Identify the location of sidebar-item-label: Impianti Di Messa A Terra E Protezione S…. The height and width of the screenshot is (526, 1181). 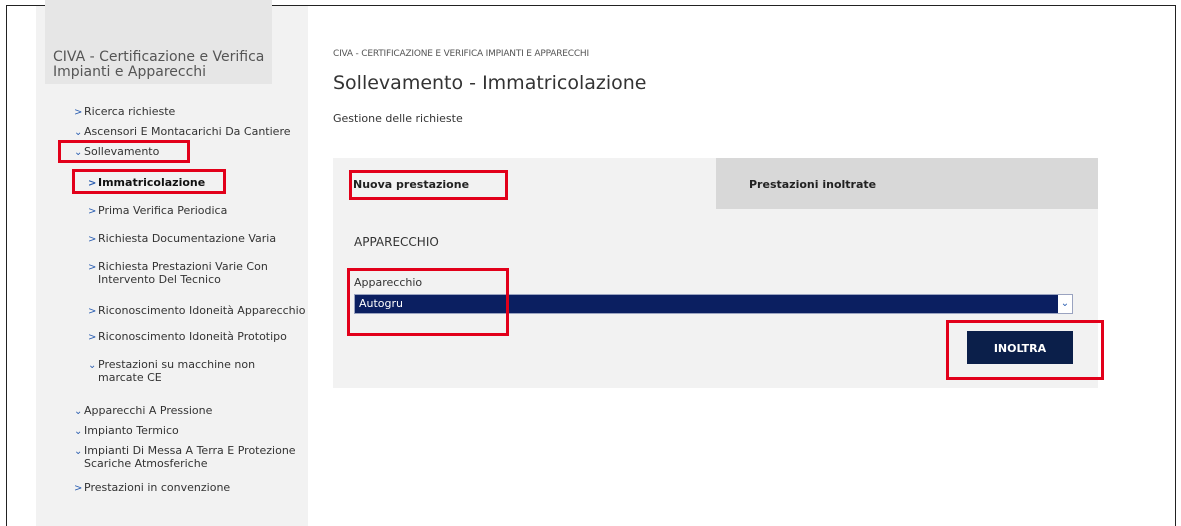
(190, 457).